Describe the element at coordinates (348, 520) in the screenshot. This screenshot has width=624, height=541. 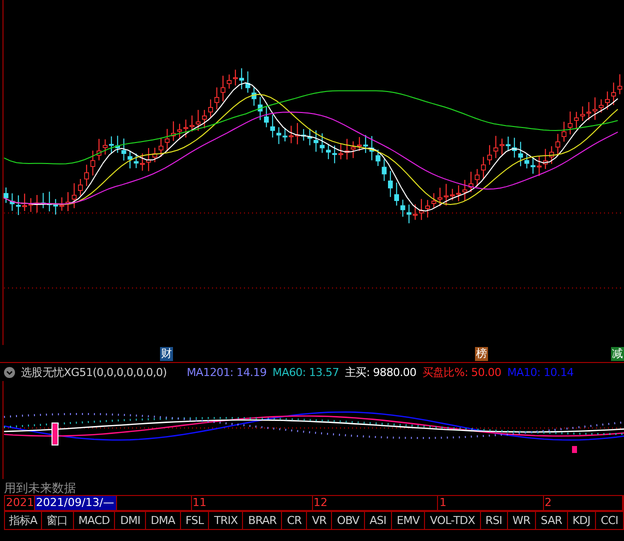
I see `indicator-tab: OBV` at that location.